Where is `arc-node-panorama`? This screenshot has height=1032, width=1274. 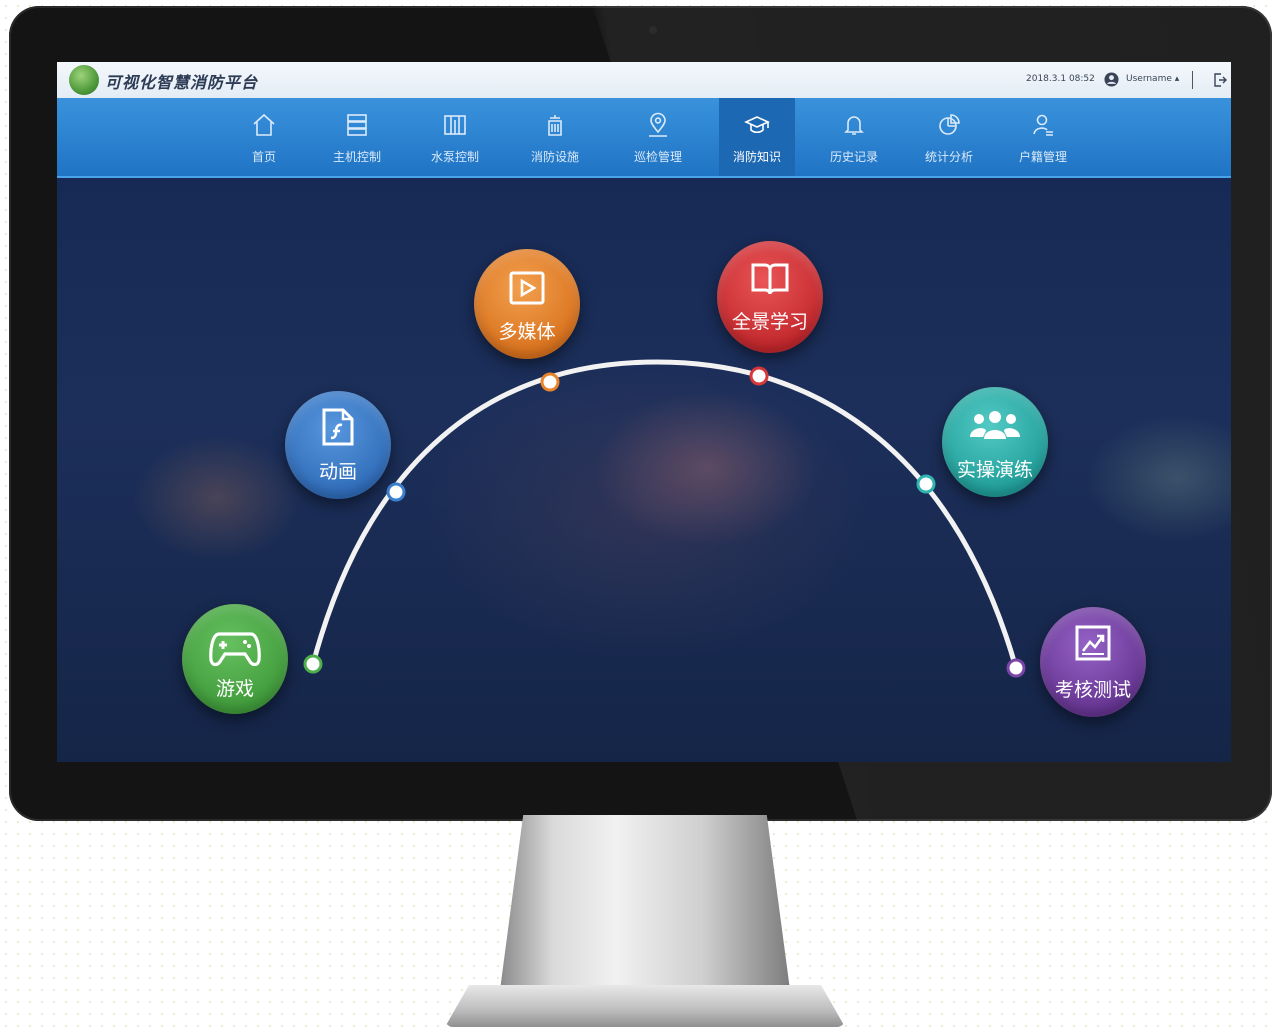
arc-node-panorama is located at coordinates (759, 376).